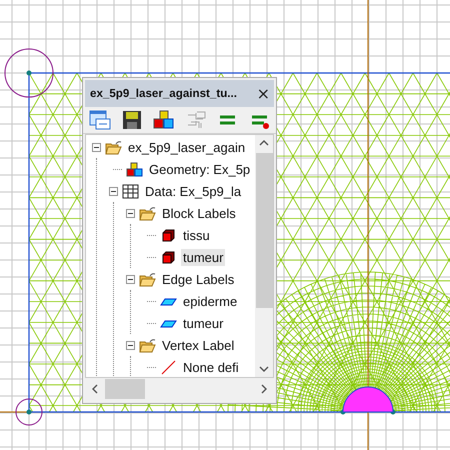 The height and width of the screenshot is (450, 450). I want to click on close-button: ×, so click(263, 93).